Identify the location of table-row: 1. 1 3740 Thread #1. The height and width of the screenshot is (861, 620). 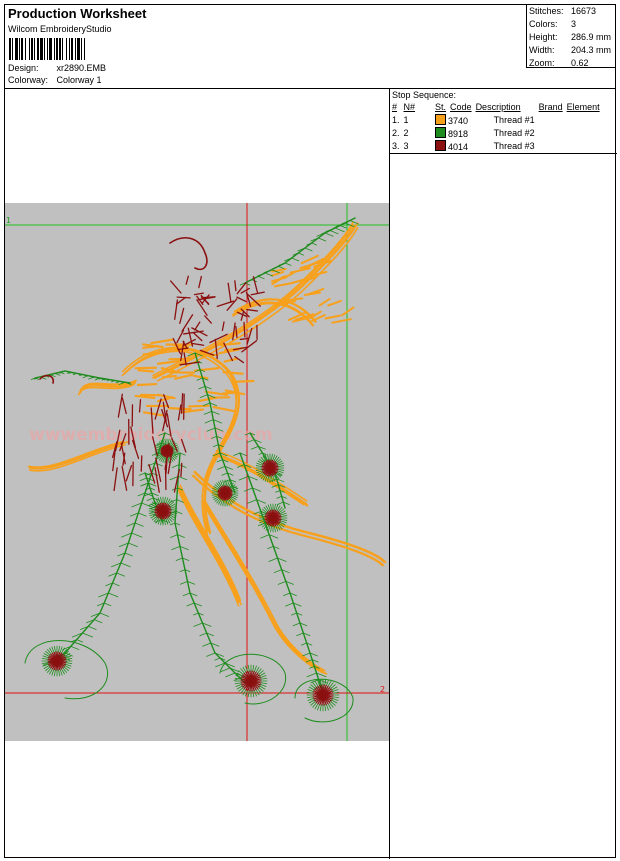
(496, 119).